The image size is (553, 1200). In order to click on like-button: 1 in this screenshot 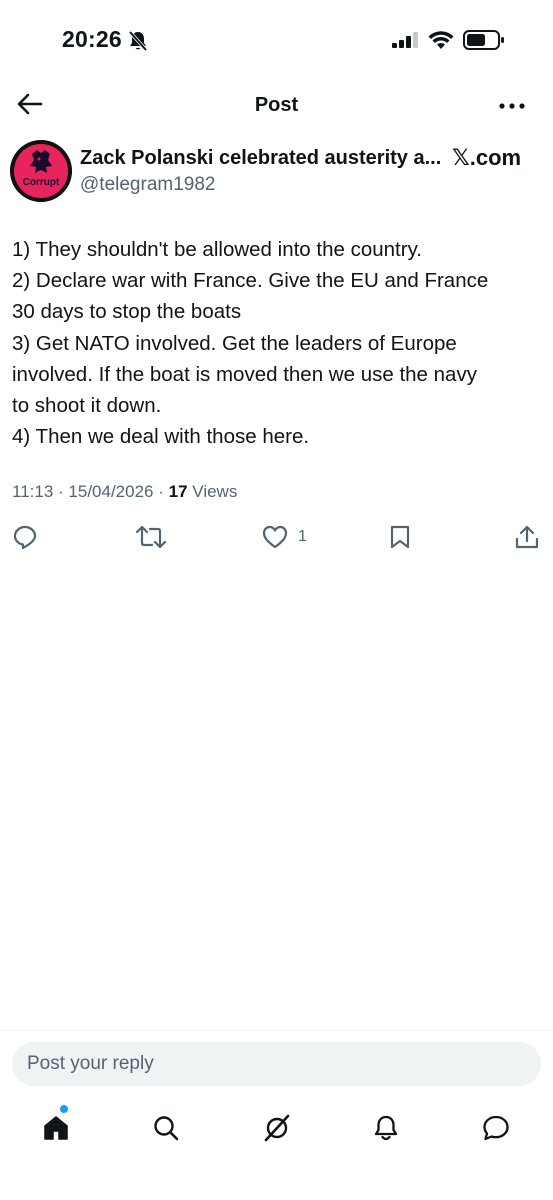, I will do `click(284, 537)`.